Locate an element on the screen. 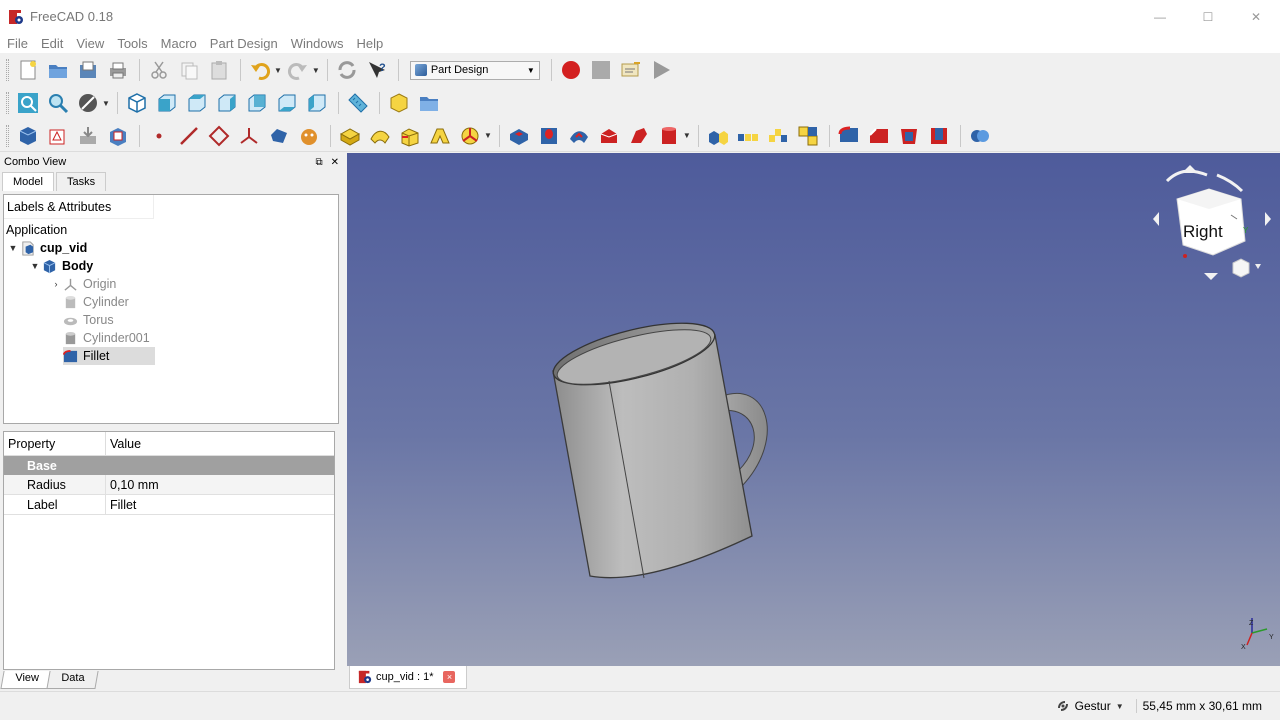 The height and width of the screenshot is (720, 1280). fillet-button is located at coordinates (849, 136).